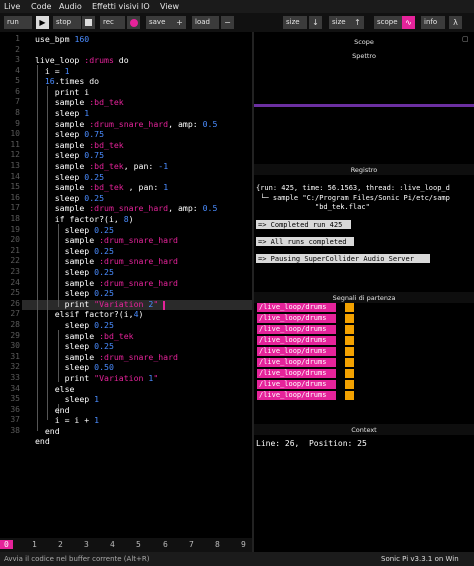 This screenshot has width=474, height=566. I want to click on line-number: 17, so click(15, 207).